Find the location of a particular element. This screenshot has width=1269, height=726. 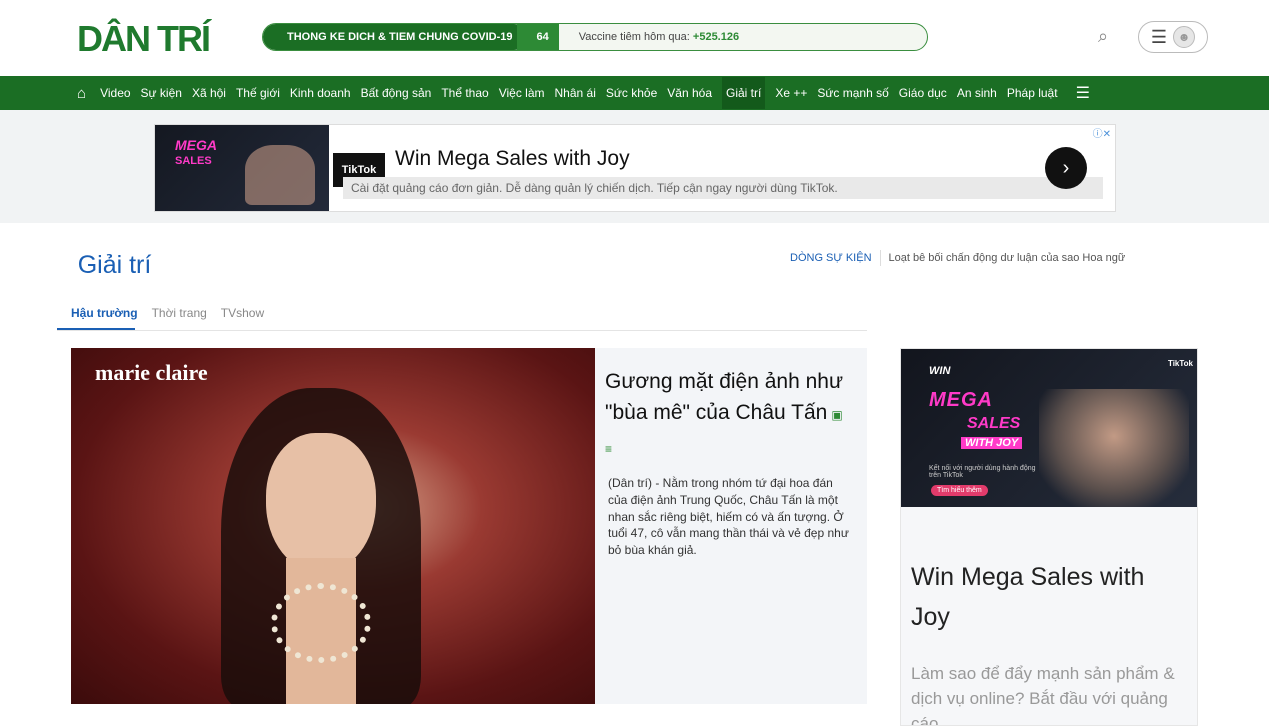

side-ad-tiktok-logo: TikTok is located at coordinates (1180, 363).